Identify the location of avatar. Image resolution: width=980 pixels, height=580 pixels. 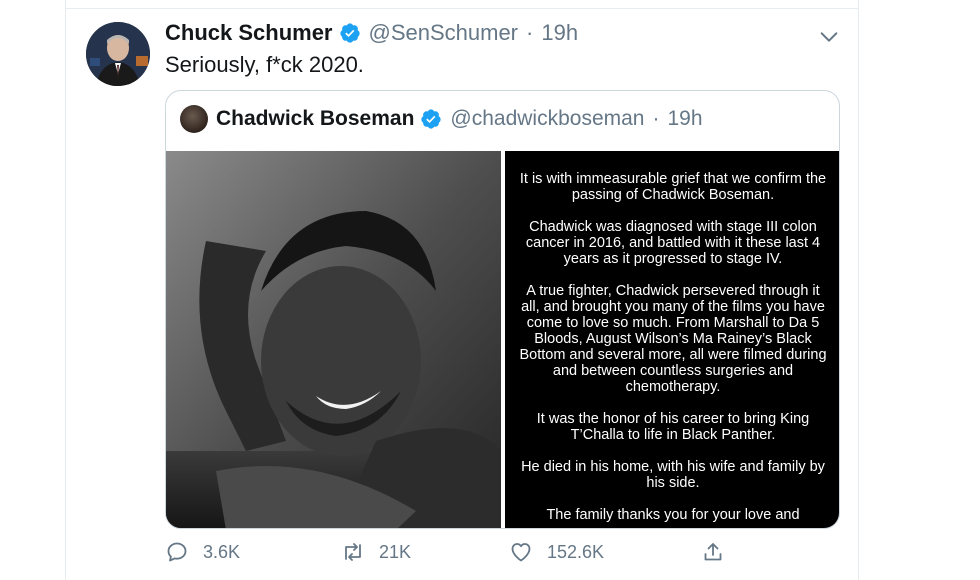
(118, 54).